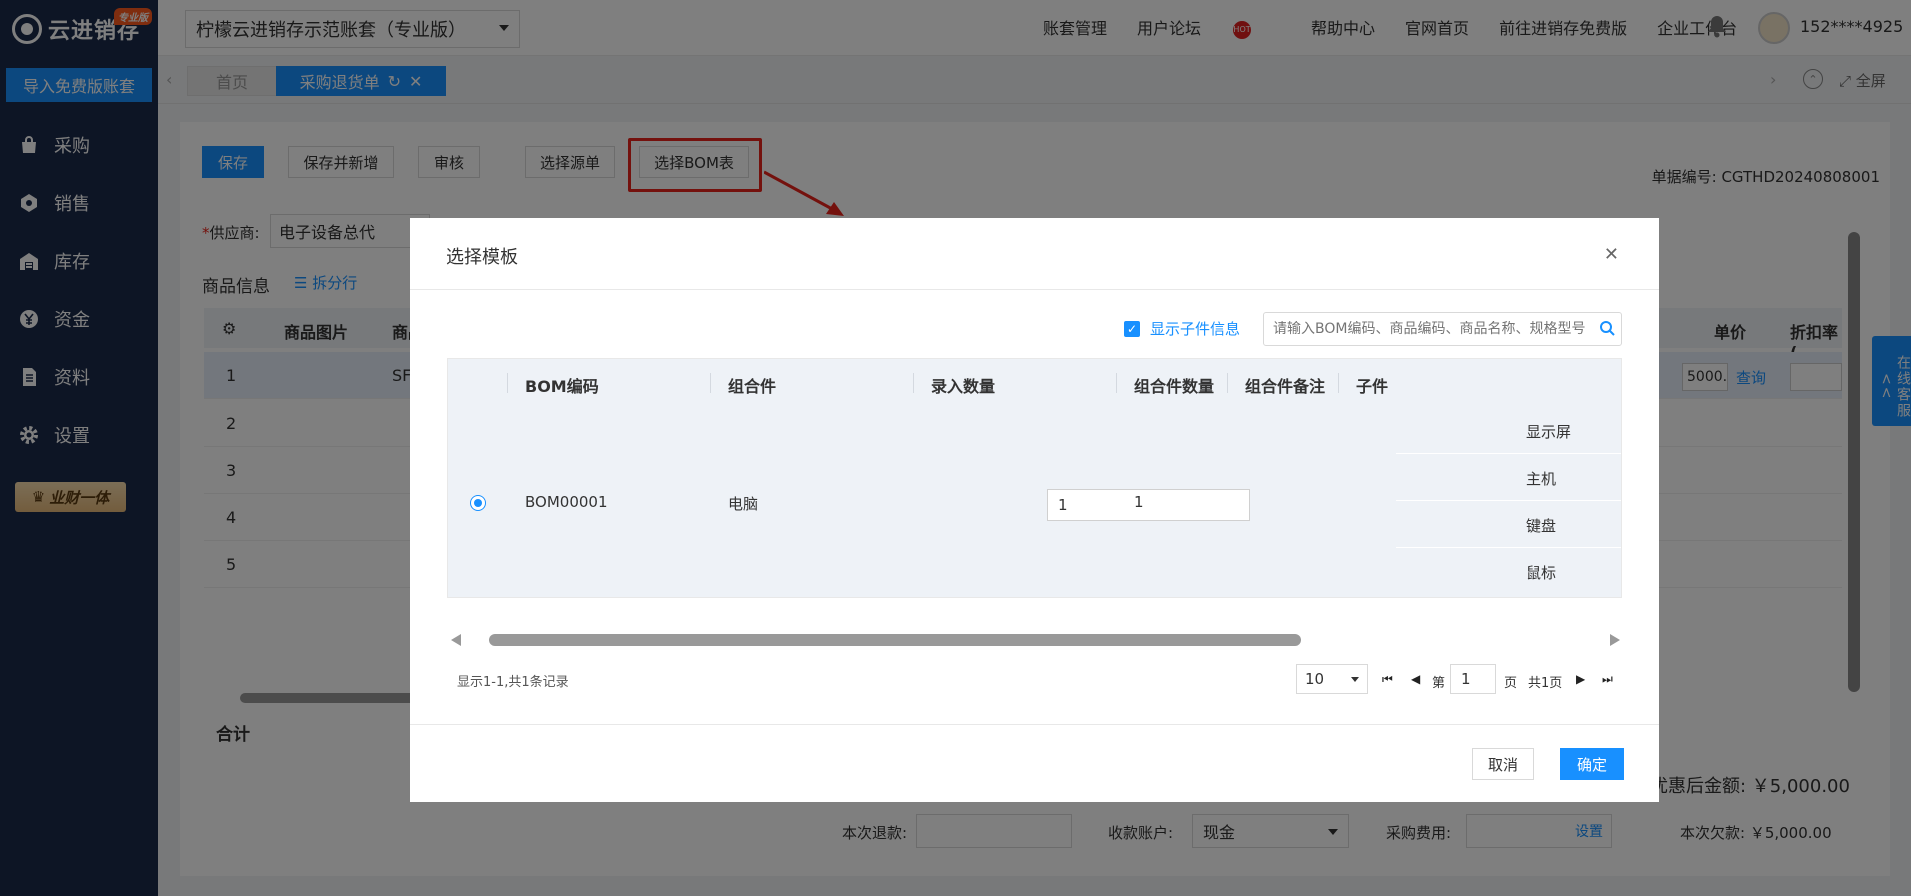 The image size is (1911, 896). I want to click on dialog-title: 选择模板, so click(482, 257).